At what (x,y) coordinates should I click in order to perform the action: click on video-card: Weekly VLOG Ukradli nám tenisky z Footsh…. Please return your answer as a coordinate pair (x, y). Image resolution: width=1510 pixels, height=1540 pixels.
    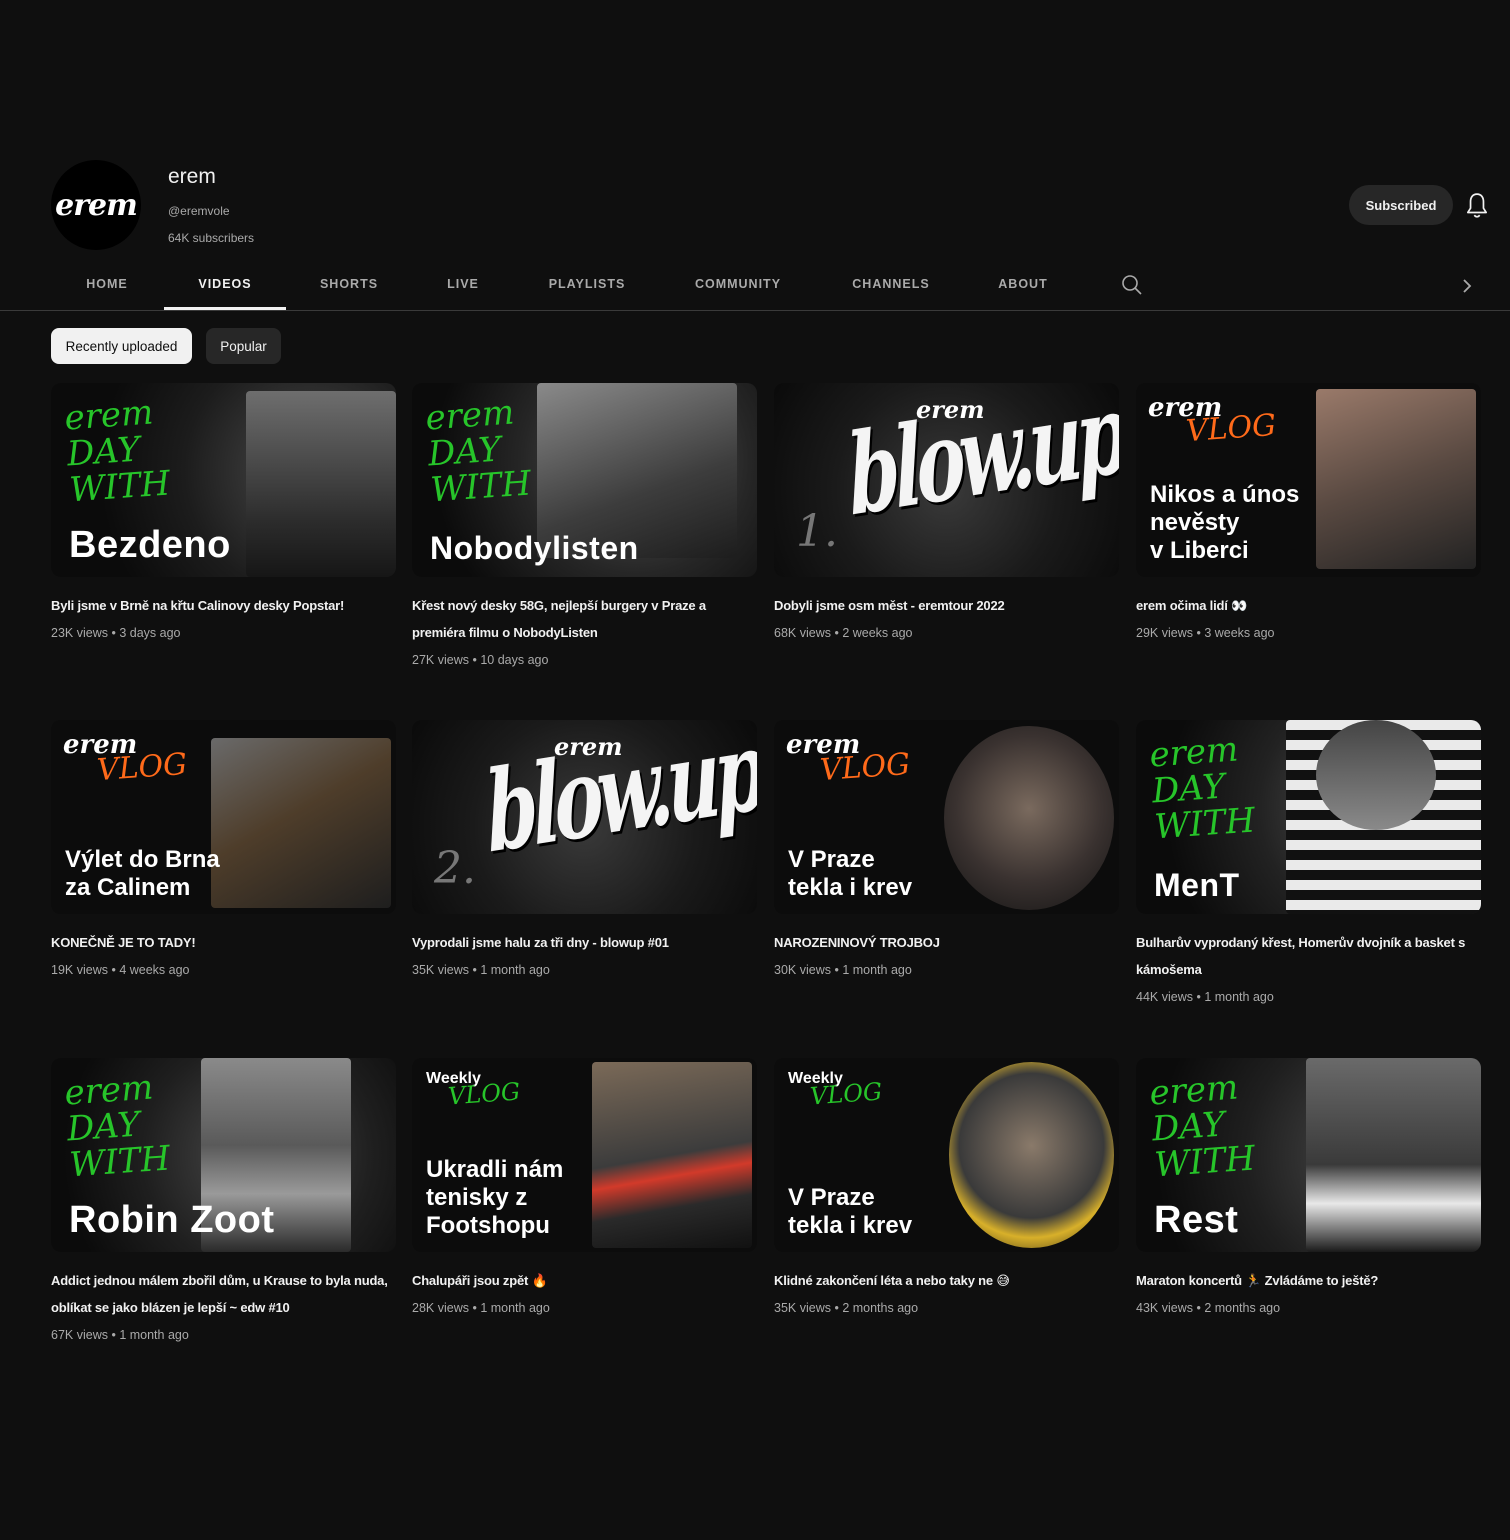
    Looking at the image, I should click on (584, 1188).